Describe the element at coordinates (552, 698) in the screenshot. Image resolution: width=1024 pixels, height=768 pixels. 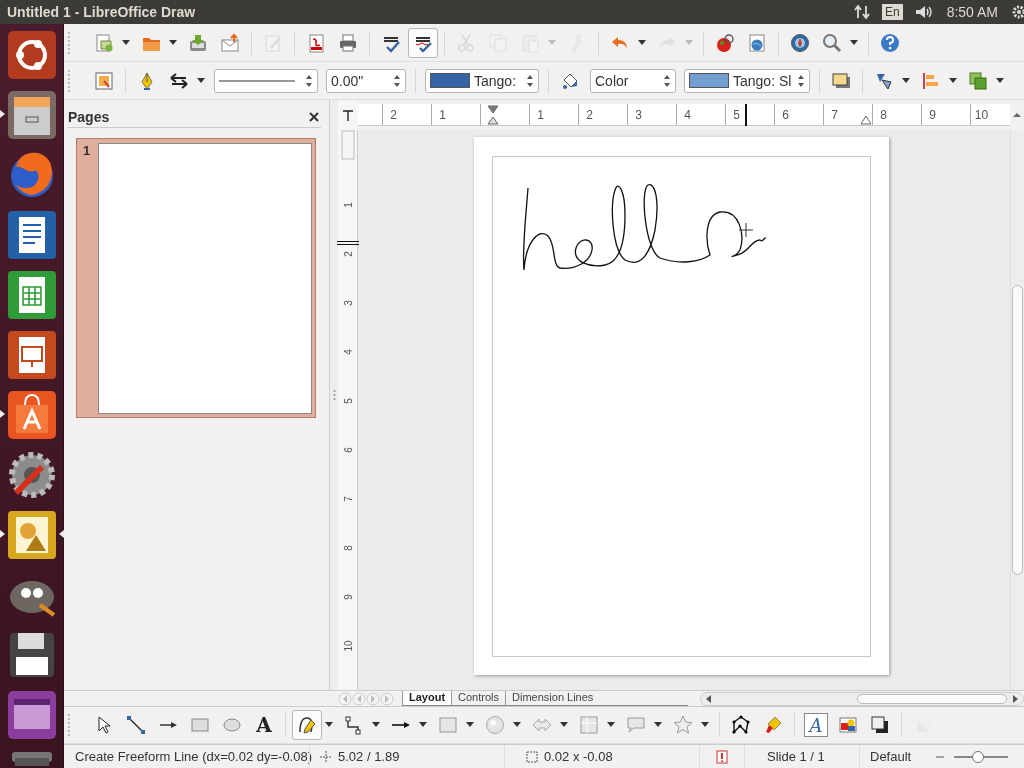
I see `layer-tab: Dimension Lines` at that location.